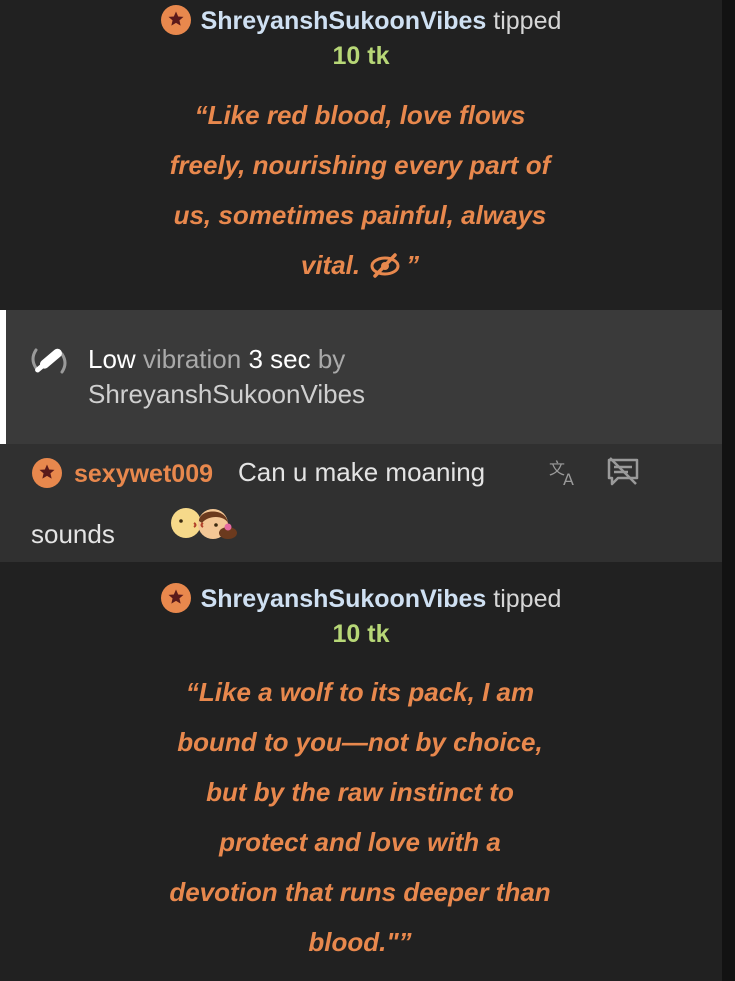  I want to click on vibration-text: Low vibration 3 sec by, so click(216, 359).